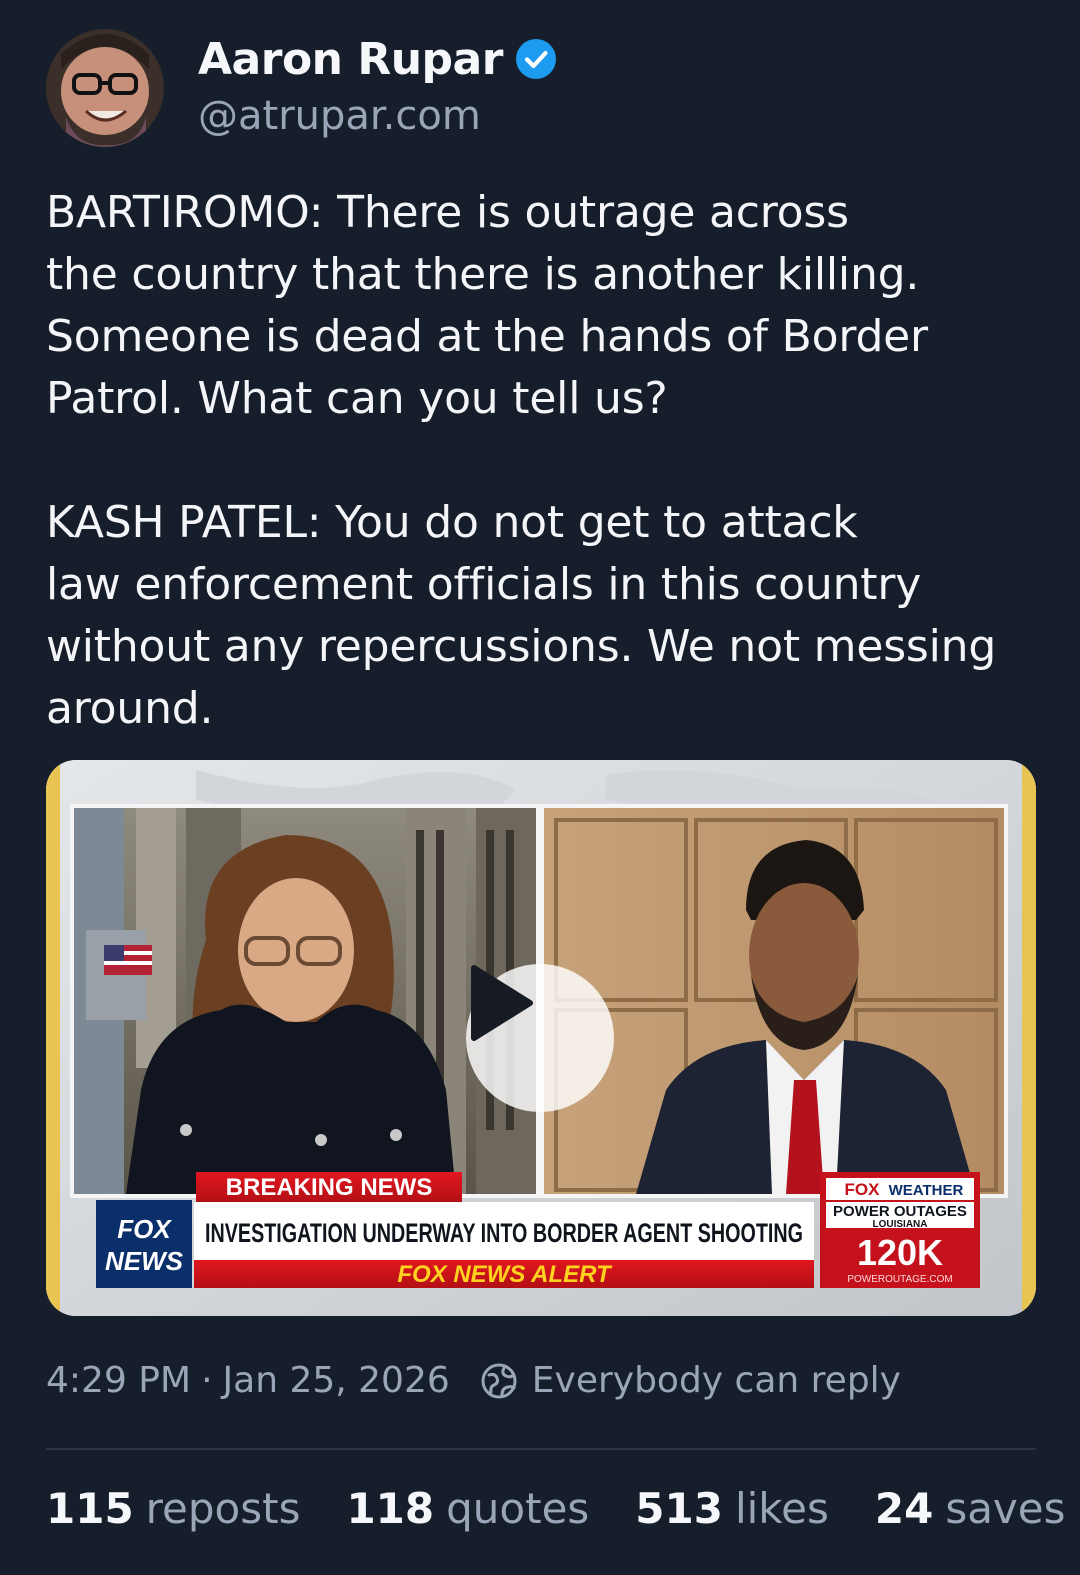  I want to click on weather-source: POWEROUTAGE.COM, so click(899, 1279).